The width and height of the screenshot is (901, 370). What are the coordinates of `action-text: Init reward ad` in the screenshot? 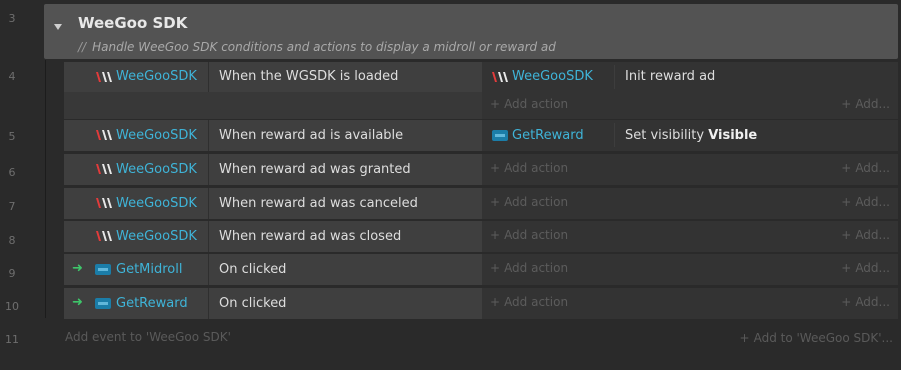 It's located at (670, 76).